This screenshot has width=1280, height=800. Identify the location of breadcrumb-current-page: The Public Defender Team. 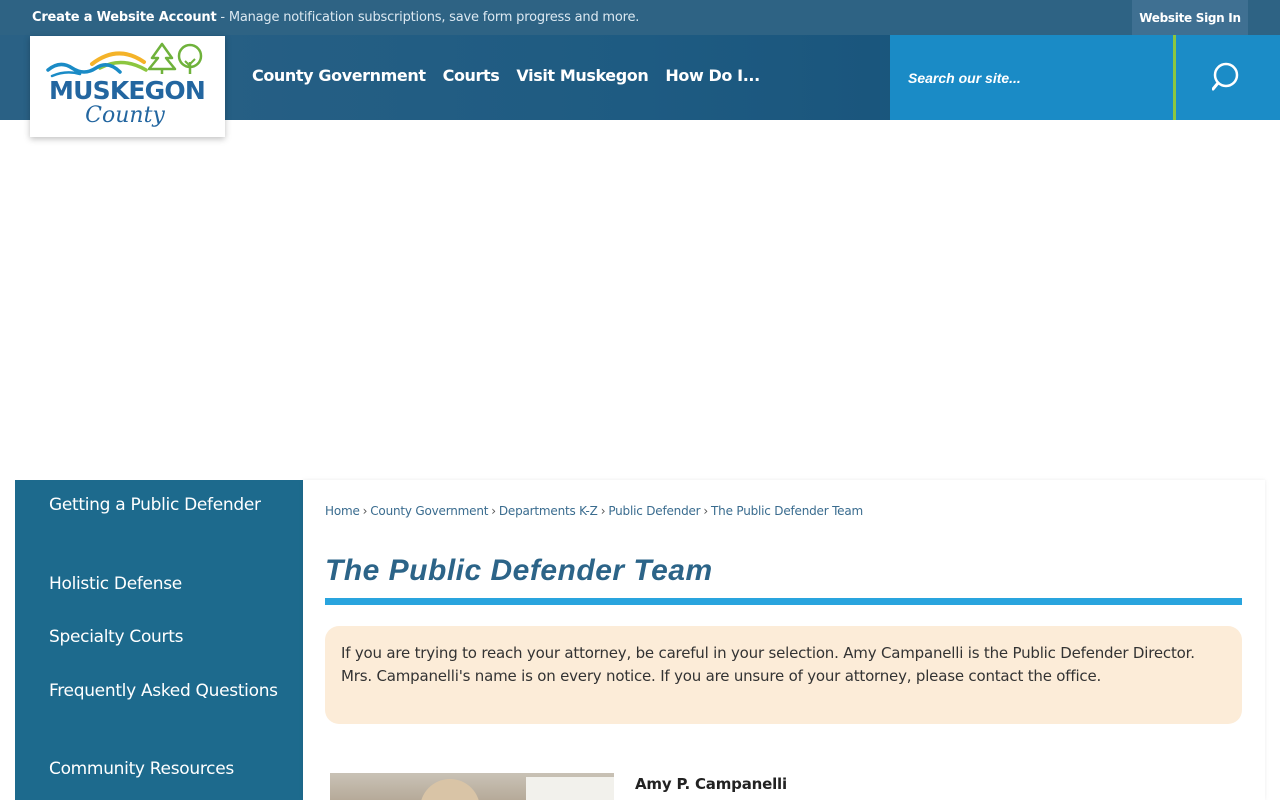
(787, 511).